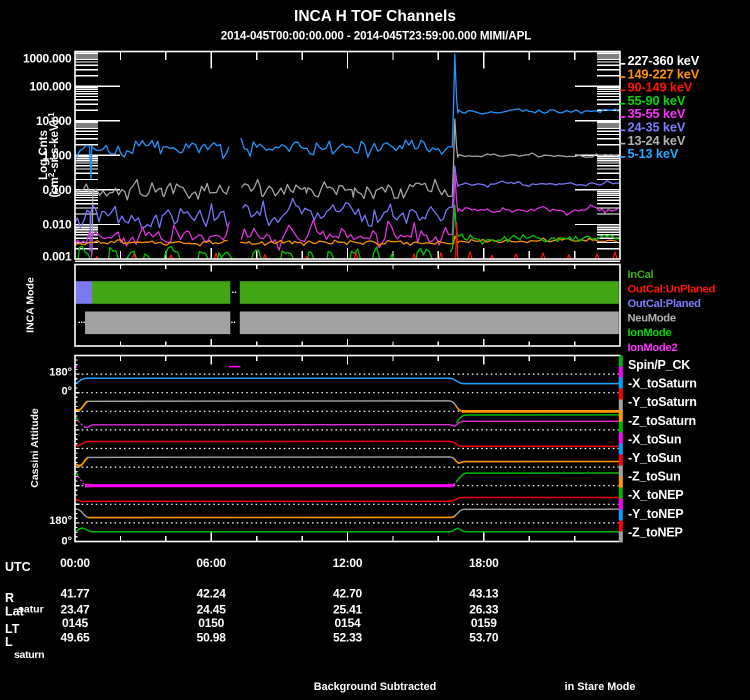 This screenshot has height=700, width=750. Describe the element at coordinates (18, 567) in the screenshot. I see `svg-text: UTC` at that location.